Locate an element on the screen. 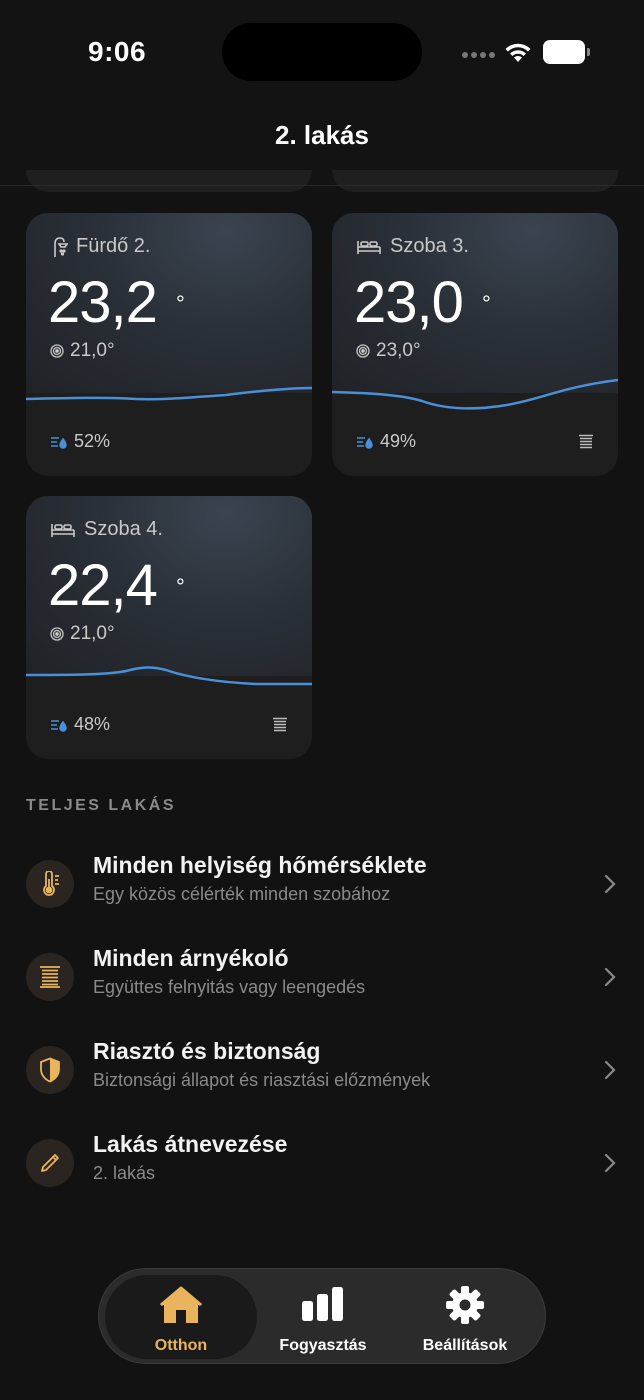 The image size is (644, 1400). room-name-row: Szoba 3. is located at coordinates (412, 246).